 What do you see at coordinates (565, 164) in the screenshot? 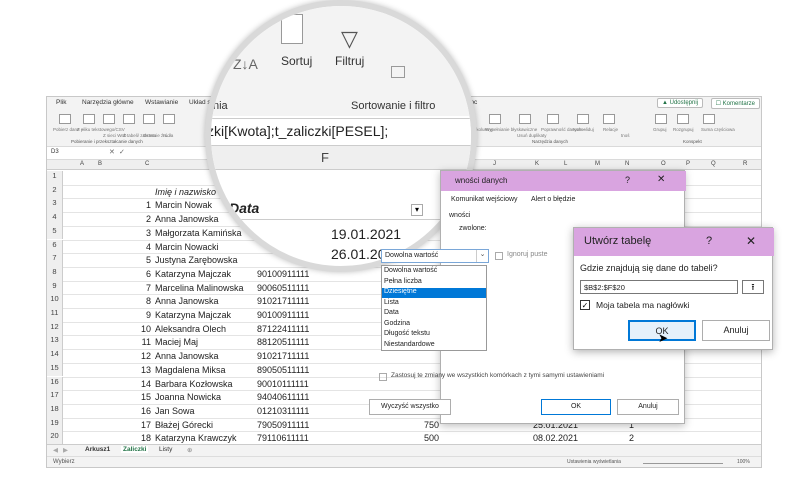
I see `col-header-l: L` at bounding box center [565, 164].